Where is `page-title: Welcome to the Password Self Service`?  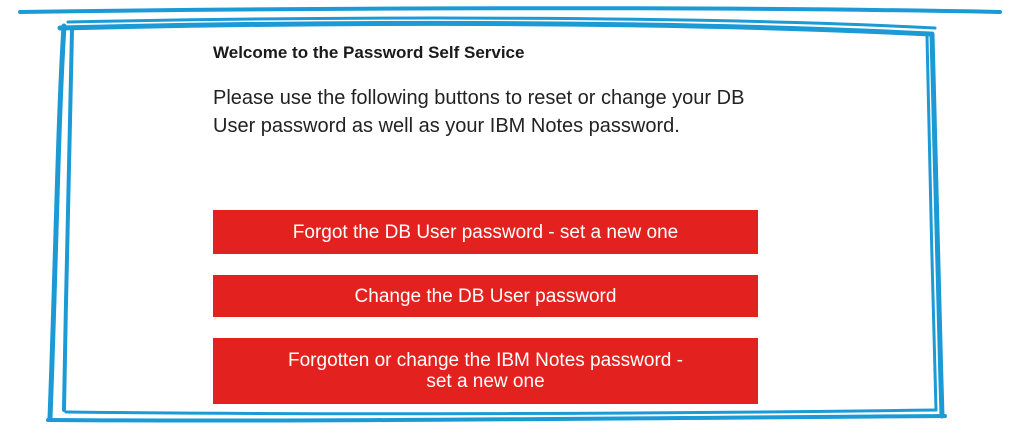
page-title: Welcome to the Password Self Service is located at coordinates (369, 52).